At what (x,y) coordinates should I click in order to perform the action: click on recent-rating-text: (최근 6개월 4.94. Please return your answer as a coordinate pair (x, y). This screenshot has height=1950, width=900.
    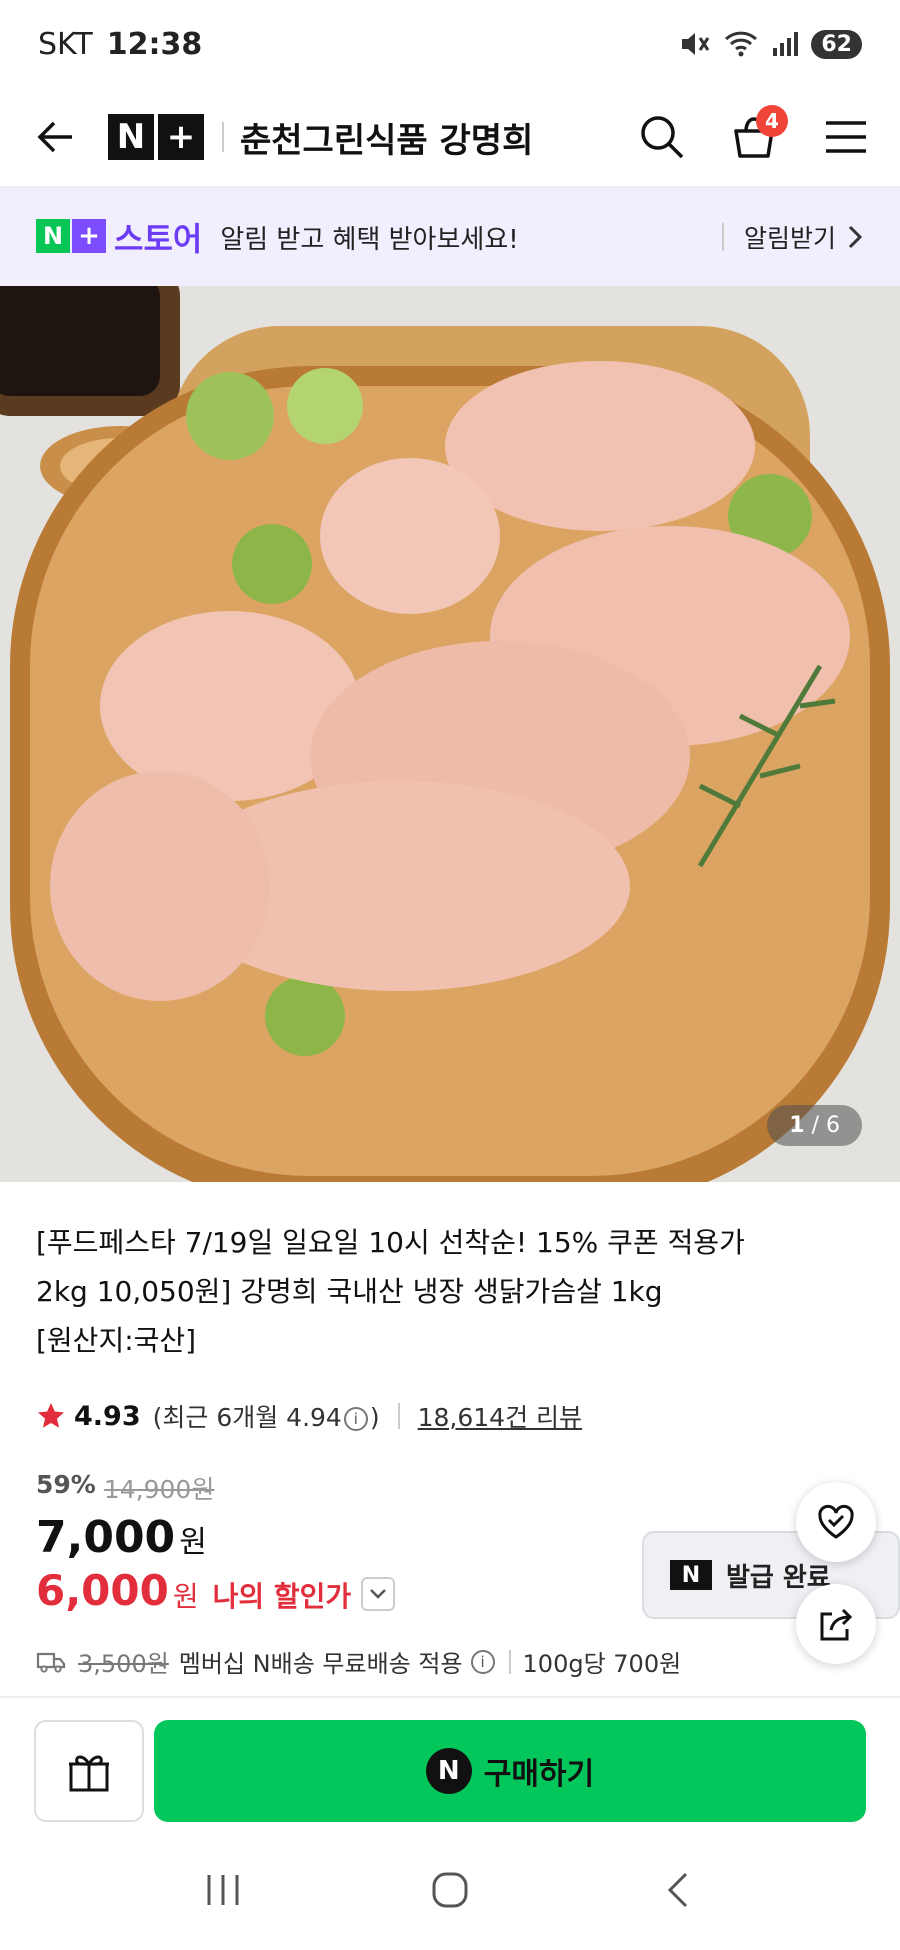
    Looking at the image, I should click on (247, 1417).